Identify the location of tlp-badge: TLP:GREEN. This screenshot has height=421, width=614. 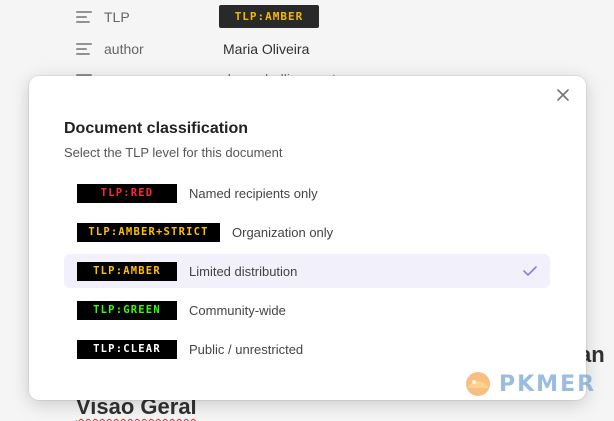
(127, 310).